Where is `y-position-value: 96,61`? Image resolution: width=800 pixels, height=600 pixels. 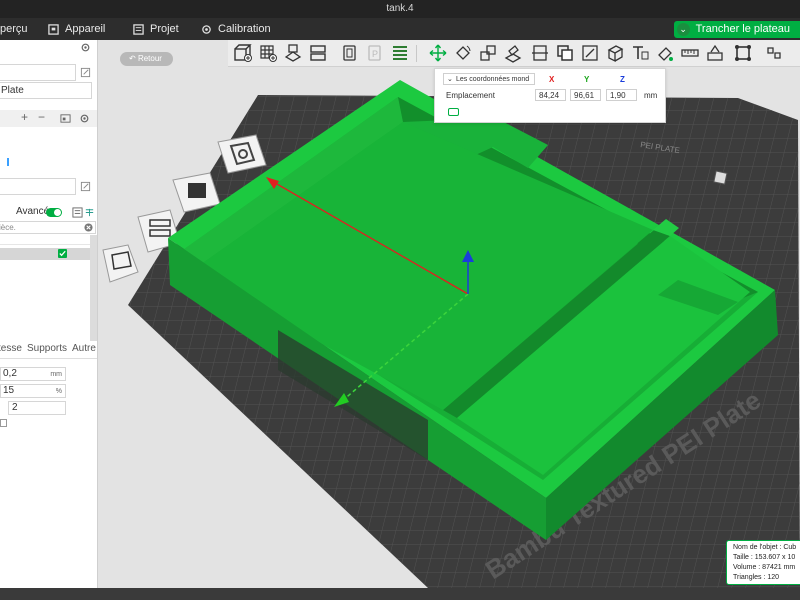
y-position-value: 96,61 is located at coordinates (584, 95).